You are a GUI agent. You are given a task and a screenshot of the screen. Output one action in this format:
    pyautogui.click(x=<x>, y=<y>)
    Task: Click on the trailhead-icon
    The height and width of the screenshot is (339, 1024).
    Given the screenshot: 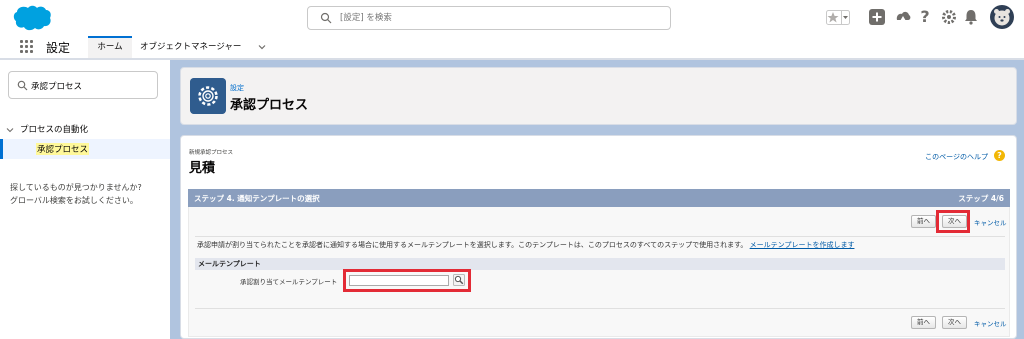 What is the action you would take?
    pyautogui.click(x=903, y=17)
    